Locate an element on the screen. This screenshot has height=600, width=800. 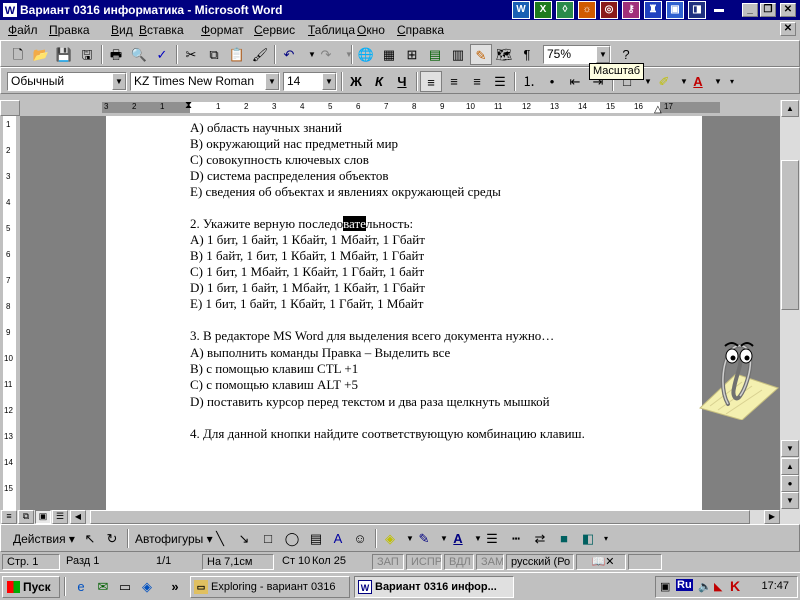
office-excel-icon: X is located at coordinates (543, 10).